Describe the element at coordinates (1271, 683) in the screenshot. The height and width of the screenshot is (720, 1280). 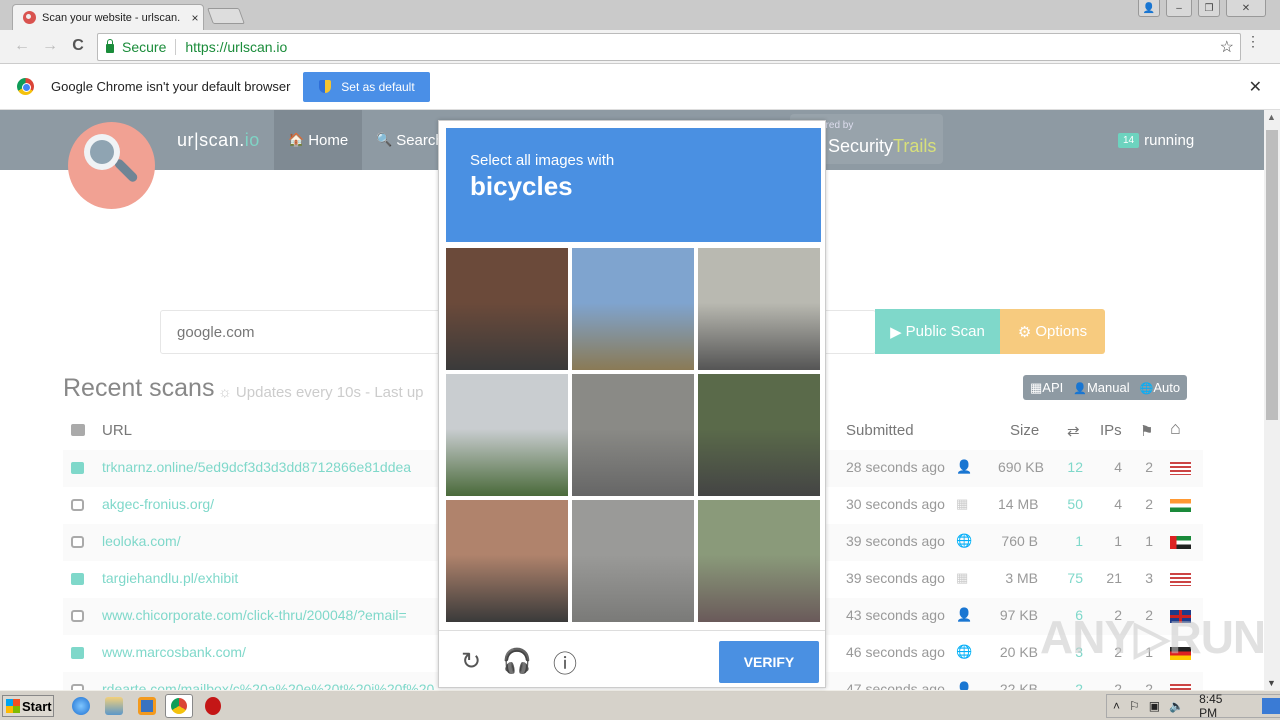
I see `scroll-down-icon: ▼` at that location.